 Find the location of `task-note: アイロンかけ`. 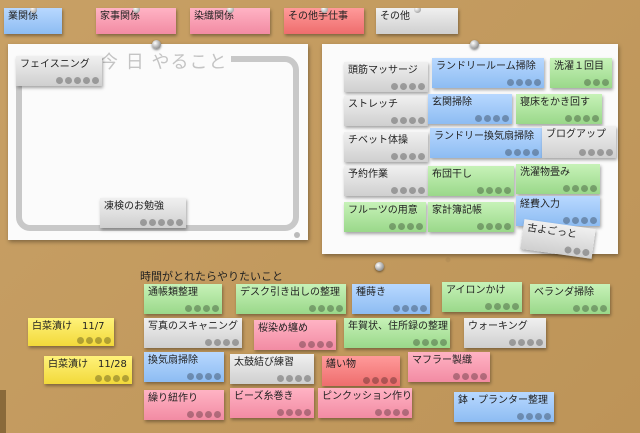

task-note: アイロンかけ is located at coordinates (482, 297).